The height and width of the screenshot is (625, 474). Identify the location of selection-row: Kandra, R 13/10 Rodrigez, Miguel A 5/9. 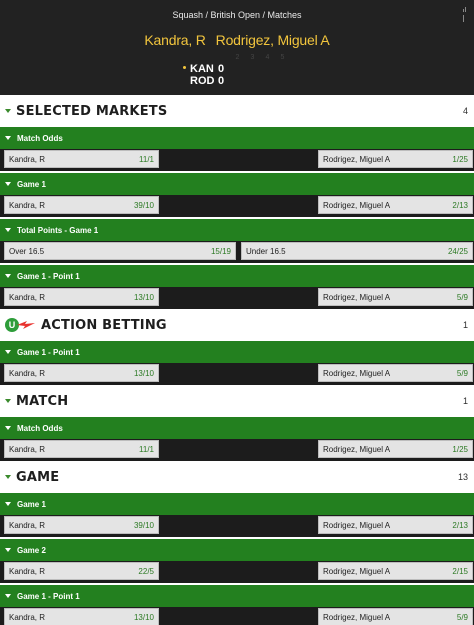
(237, 298).